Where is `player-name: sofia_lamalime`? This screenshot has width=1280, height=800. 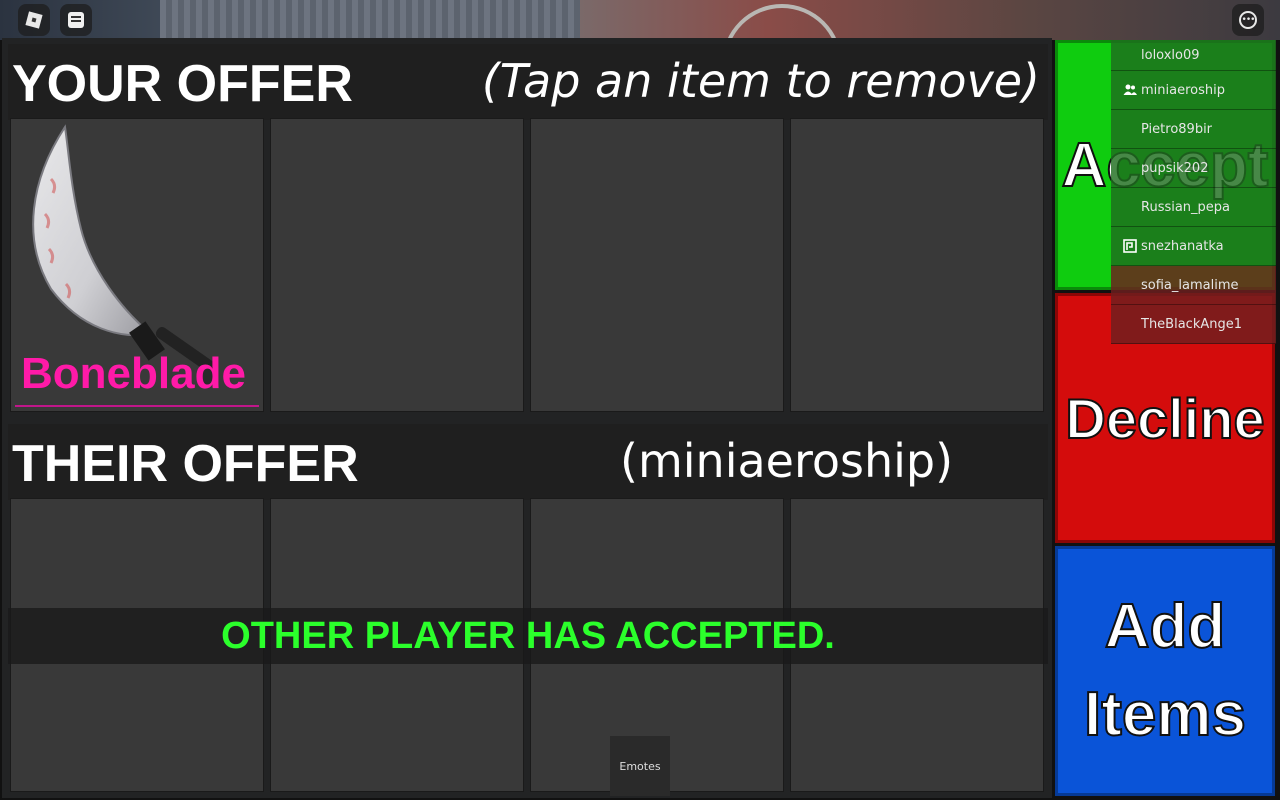
player-name: sofia_lamalime is located at coordinates (1190, 285).